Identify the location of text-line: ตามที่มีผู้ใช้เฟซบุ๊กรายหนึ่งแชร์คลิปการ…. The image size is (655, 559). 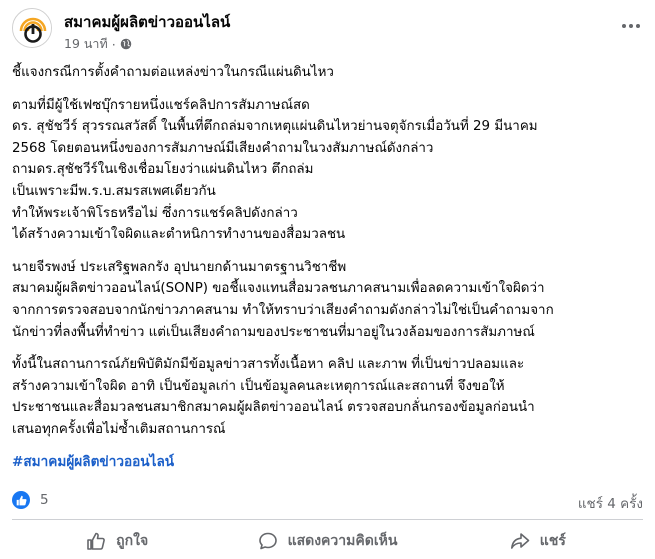
(161, 105).